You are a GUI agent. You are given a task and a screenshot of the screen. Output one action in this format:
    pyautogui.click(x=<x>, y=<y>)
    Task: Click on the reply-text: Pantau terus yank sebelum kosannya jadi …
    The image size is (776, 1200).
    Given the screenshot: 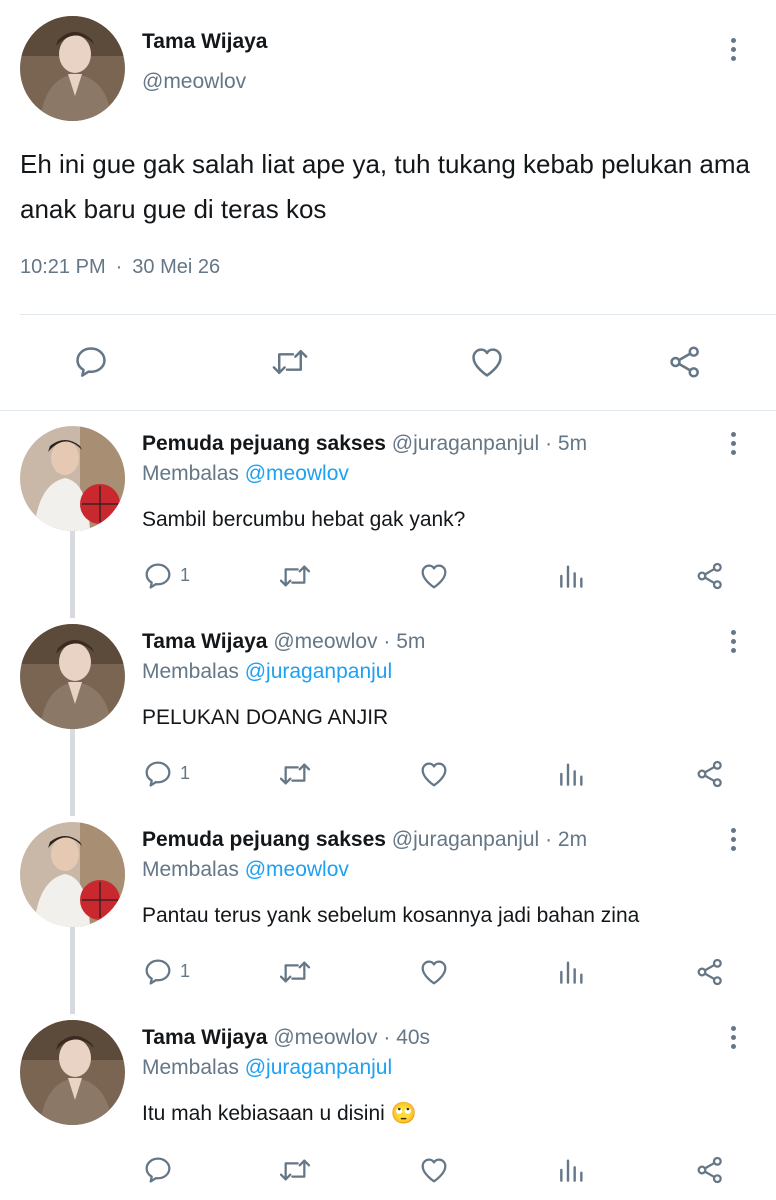 What is the action you would take?
    pyautogui.click(x=391, y=915)
    